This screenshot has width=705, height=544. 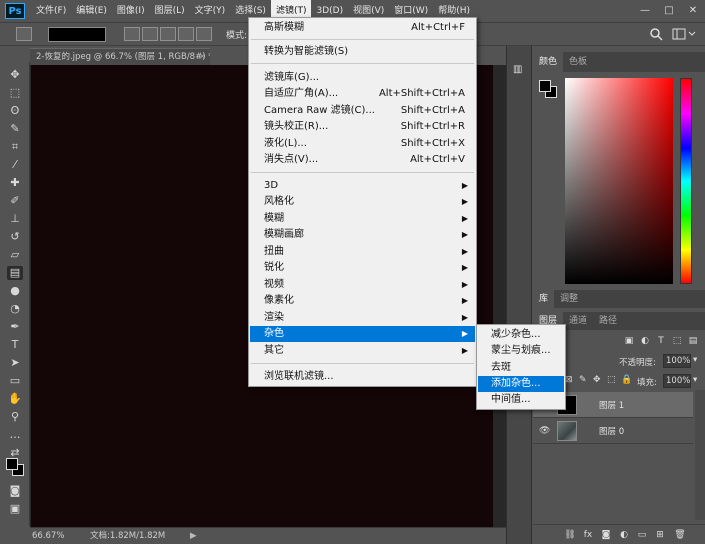 What do you see at coordinates (521, 368) in the screenshot?
I see `menu-item-despeckle: 去斑` at bounding box center [521, 368].